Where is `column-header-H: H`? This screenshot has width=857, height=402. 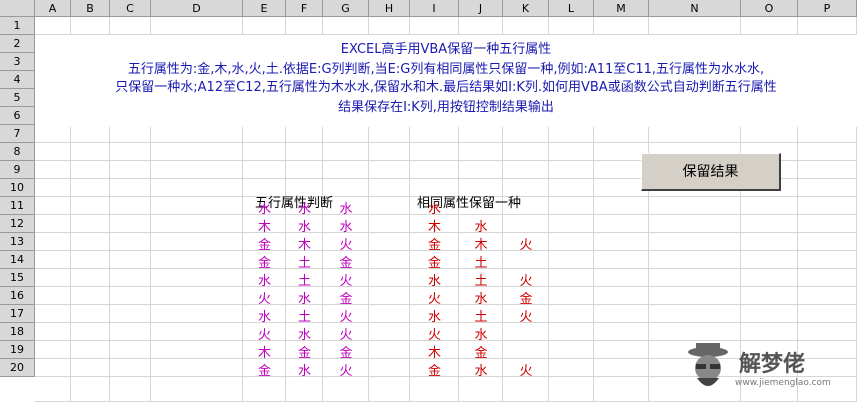
column-header-H: H is located at coordinates (389, 8).